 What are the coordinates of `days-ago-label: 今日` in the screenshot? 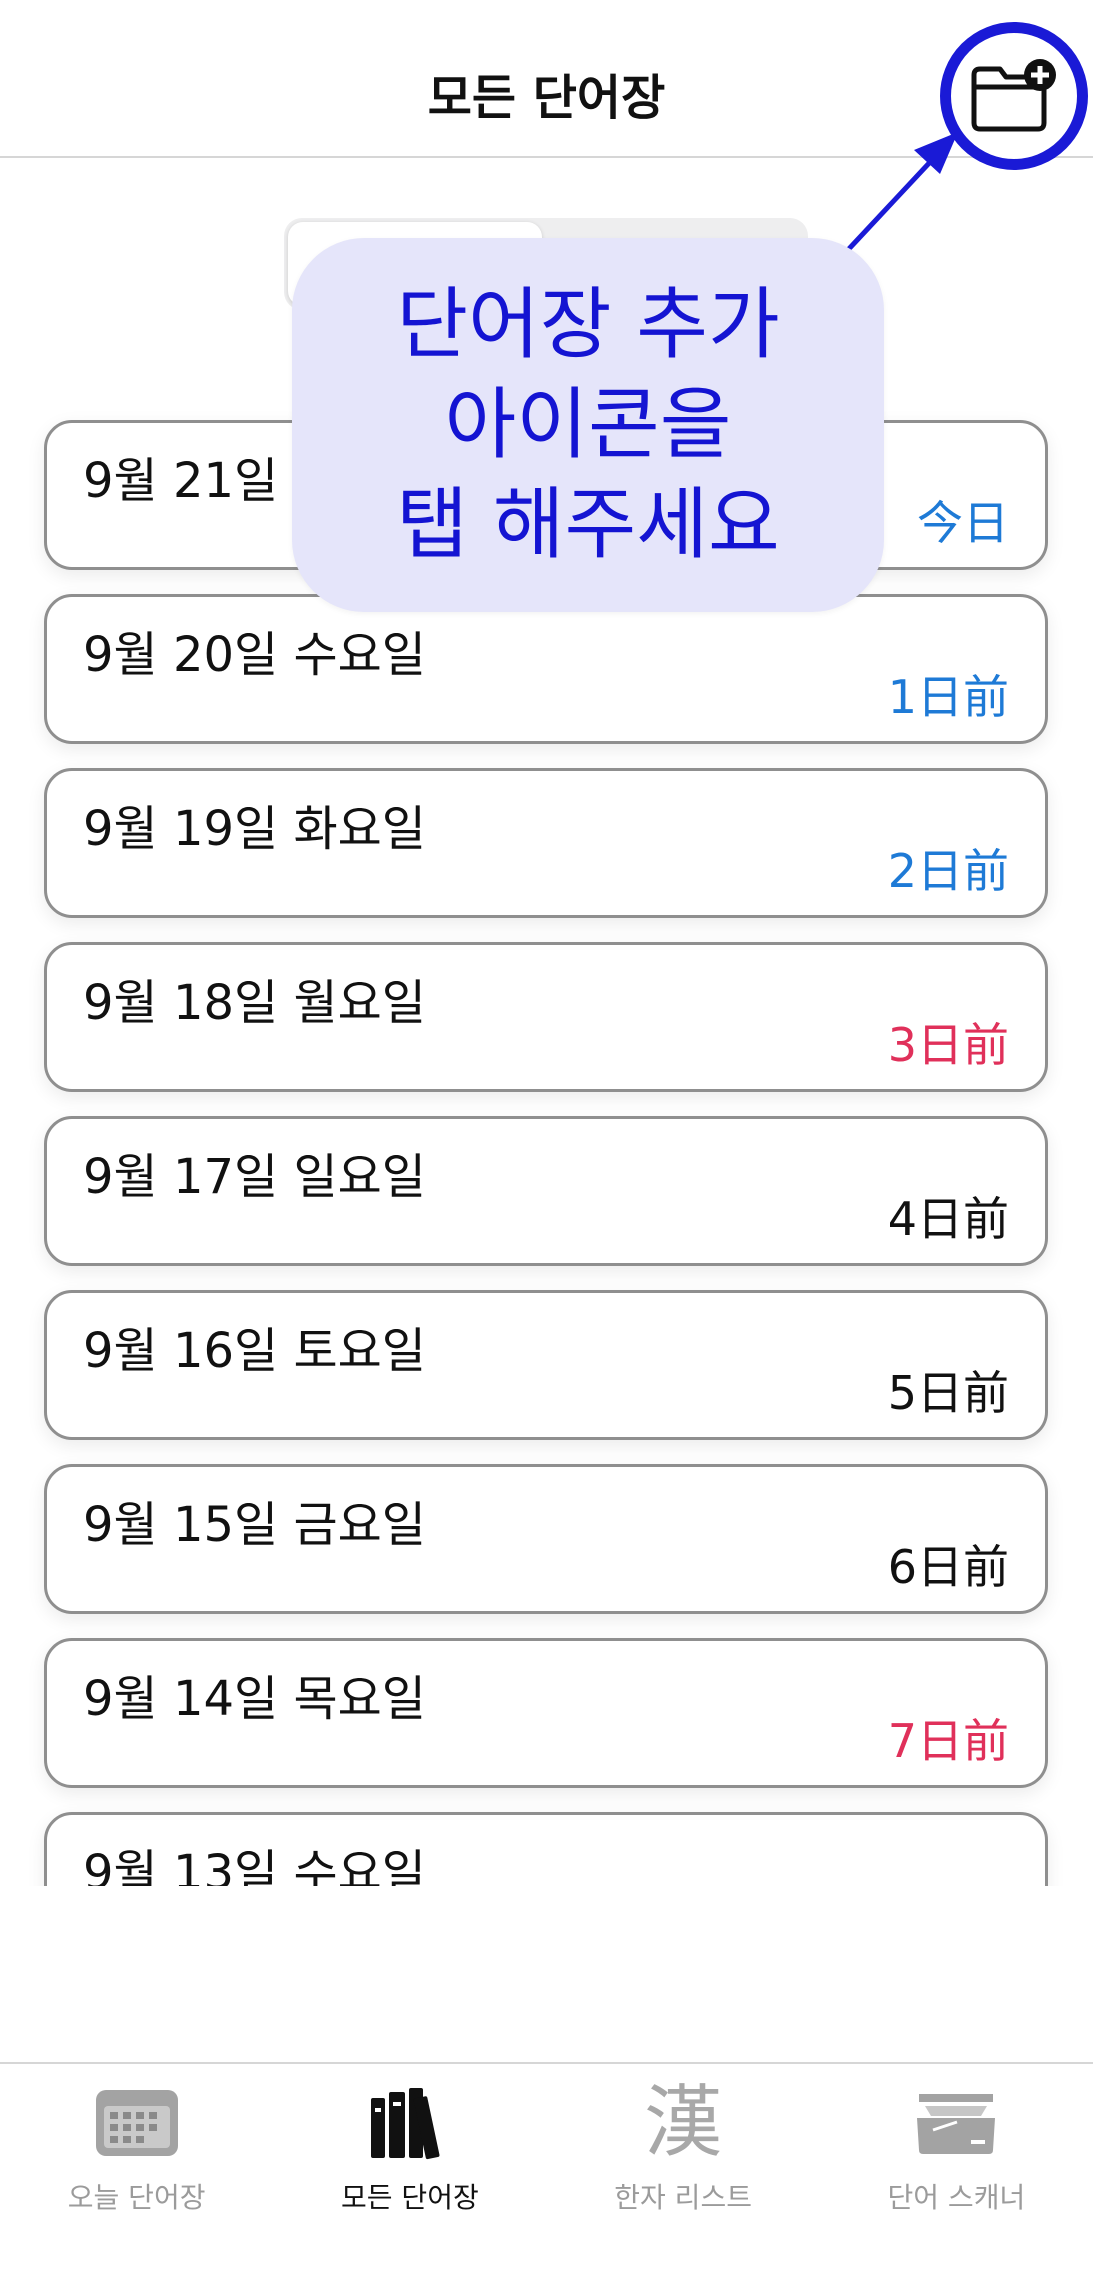 It's located at (963, 523).